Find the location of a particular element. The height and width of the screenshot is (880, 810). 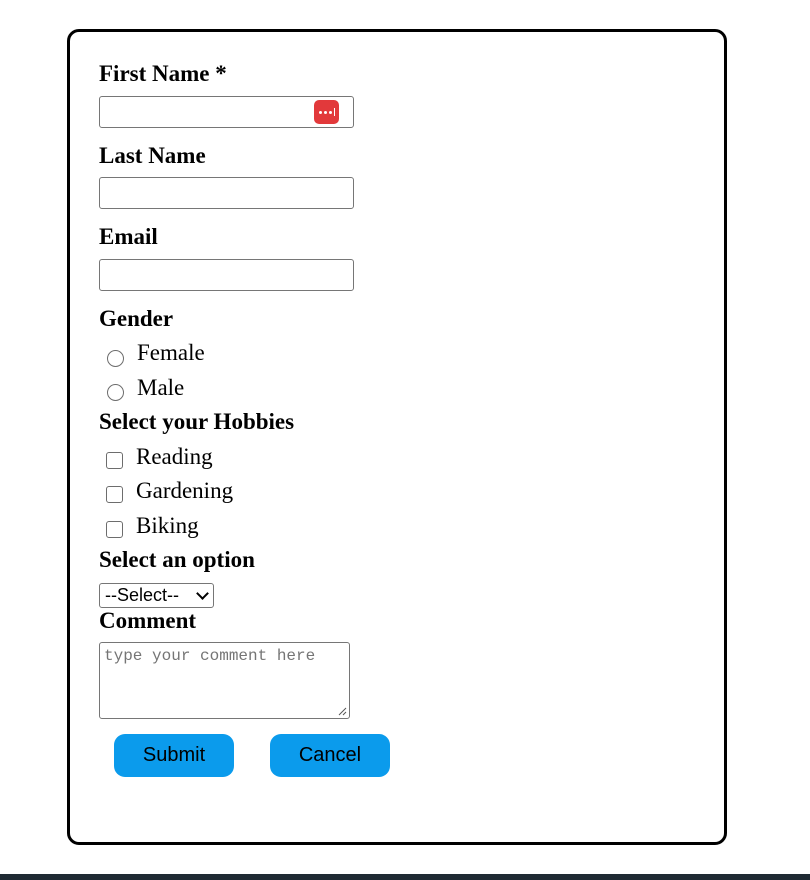

email-input is located at coordinates (226, 275).